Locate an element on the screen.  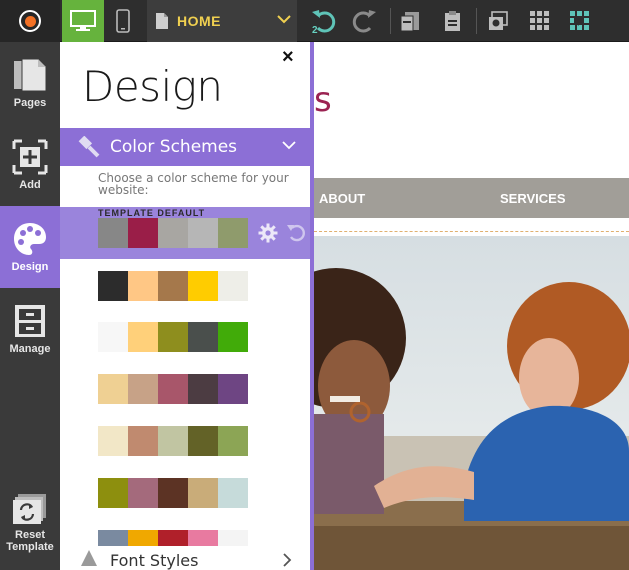
nav-design-label: Design is located at coordinates (30, 267).